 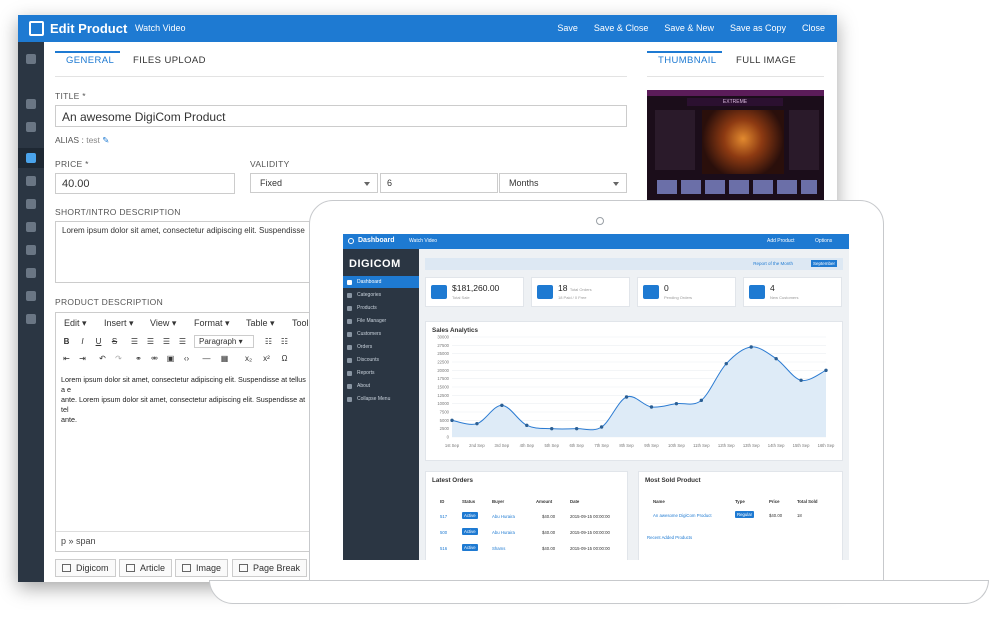 I want to click on page-break-button: Page Break, so click(x=270, y=568).